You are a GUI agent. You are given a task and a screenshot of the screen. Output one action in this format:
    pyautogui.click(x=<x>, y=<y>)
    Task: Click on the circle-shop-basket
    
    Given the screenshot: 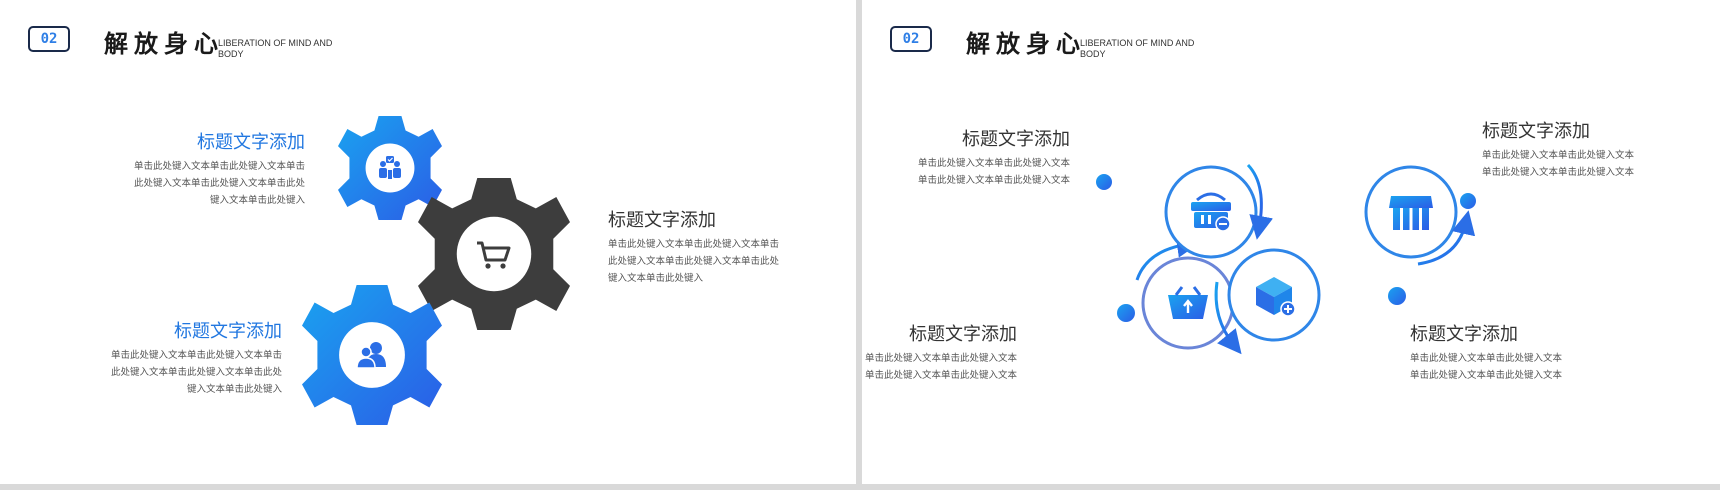 What is the action you would take?
    pyautogui.click(x=1211, y=212)
    